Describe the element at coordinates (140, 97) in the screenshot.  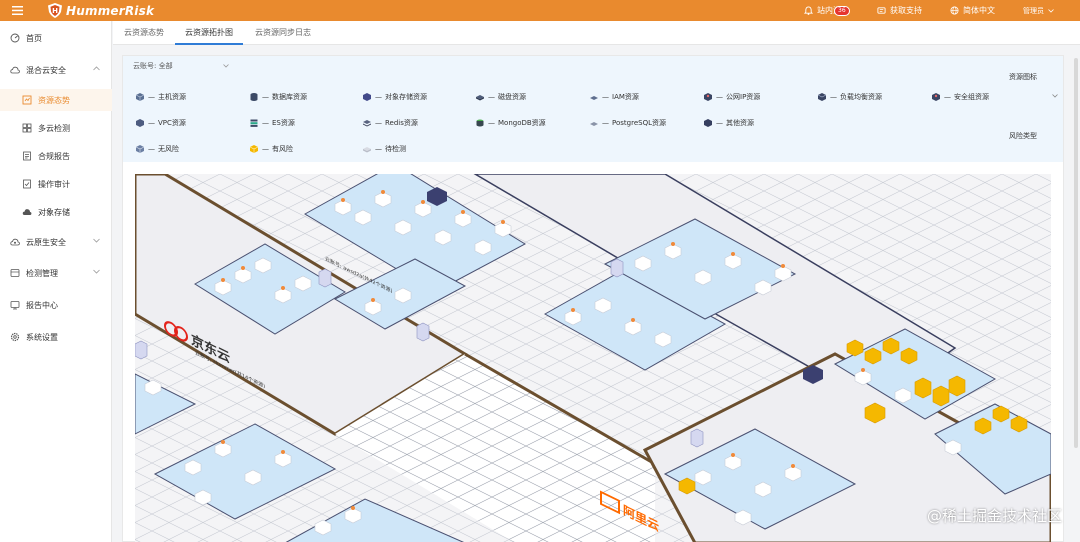
I see `host-icon` at that location.